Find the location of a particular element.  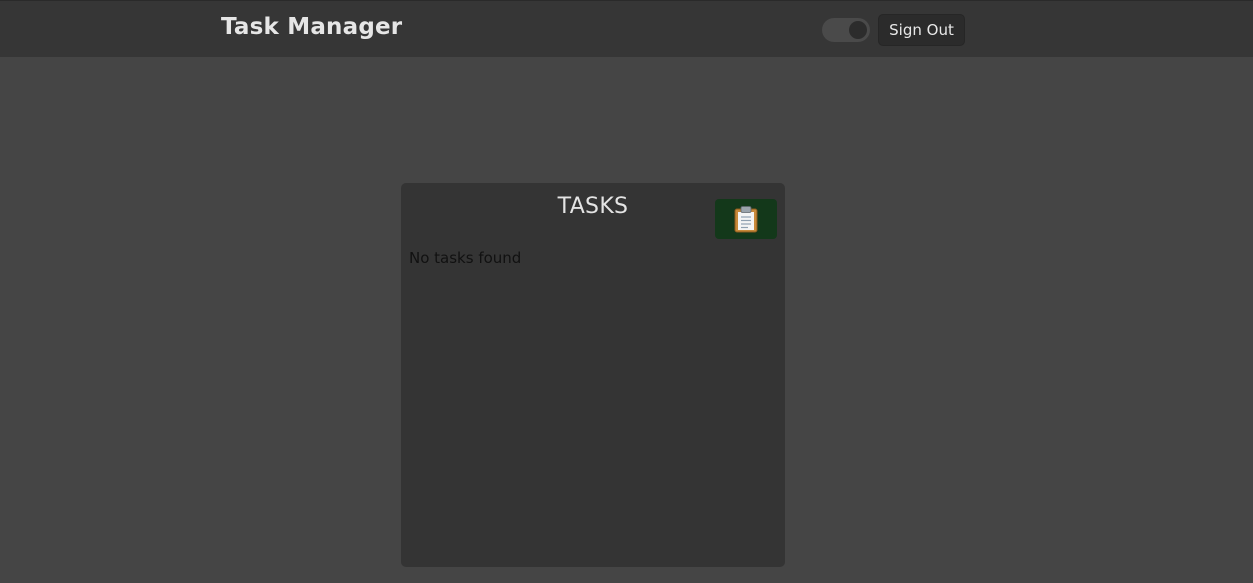

sign-out-button: Sign Out is located at coordinates (921, 30).